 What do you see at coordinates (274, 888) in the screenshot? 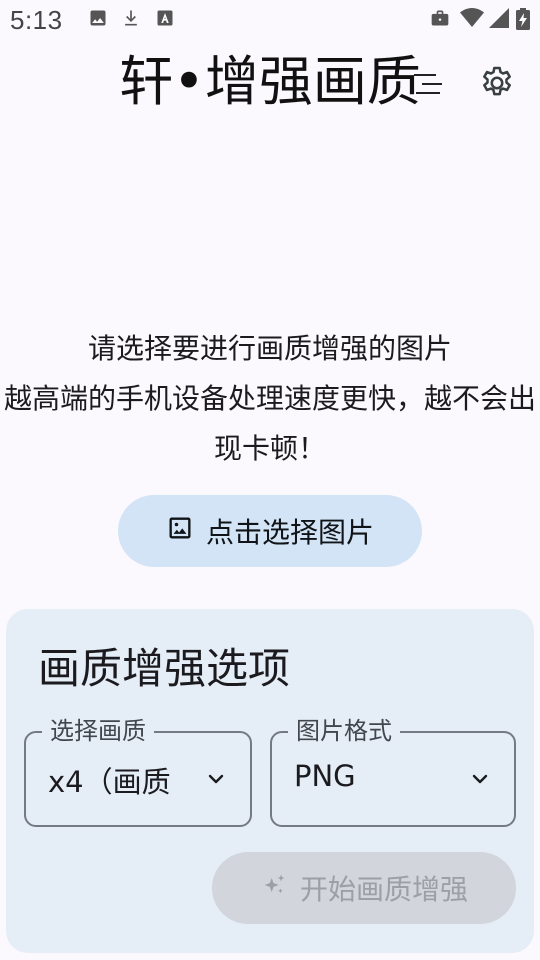
I see `sparkle-icon` at bounding box center [274, 888].